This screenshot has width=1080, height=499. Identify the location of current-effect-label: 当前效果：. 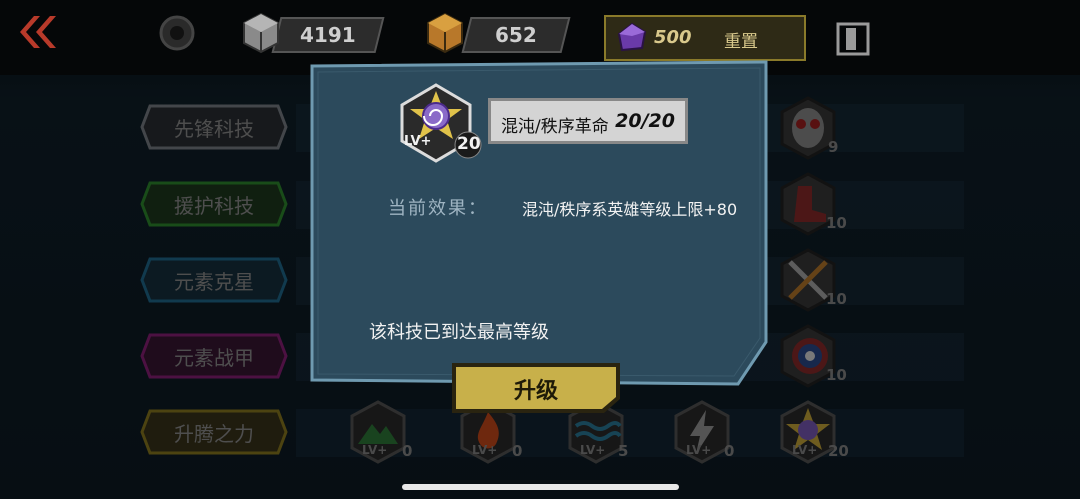
(438, 208).